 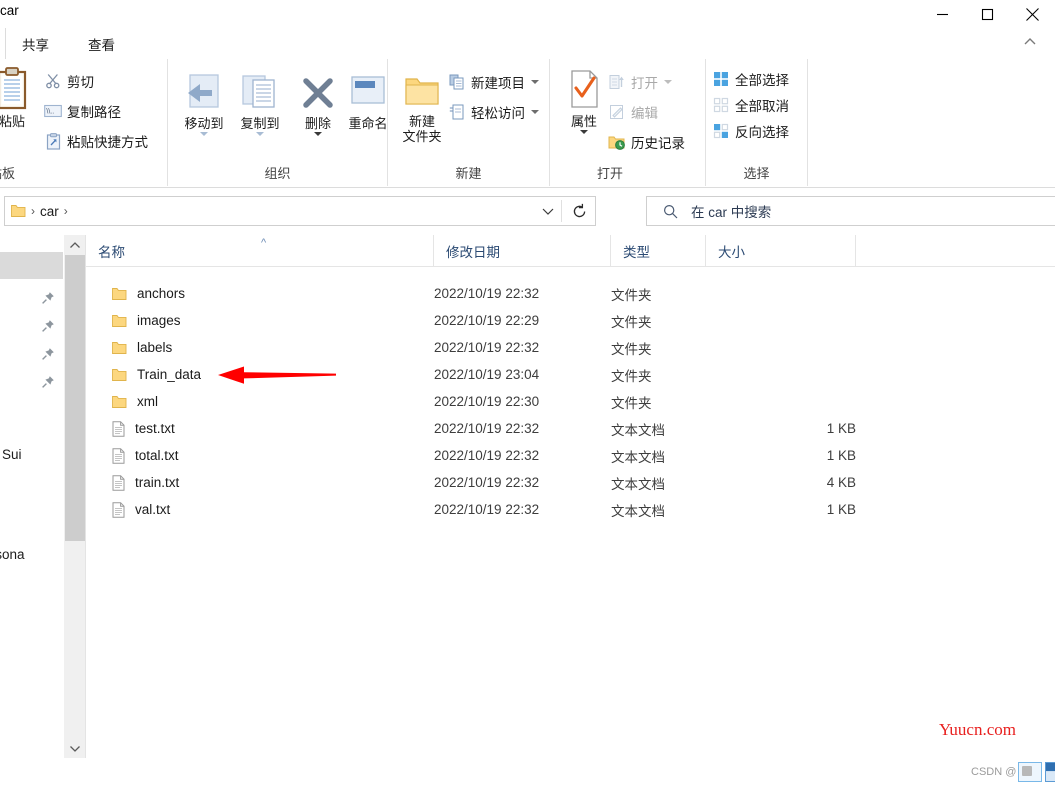 What do you see at coordinates (487, 347) in the screenshot?
I see `file-date-cell: 2022/10/19 22:32` at bounding box center [487, 347].